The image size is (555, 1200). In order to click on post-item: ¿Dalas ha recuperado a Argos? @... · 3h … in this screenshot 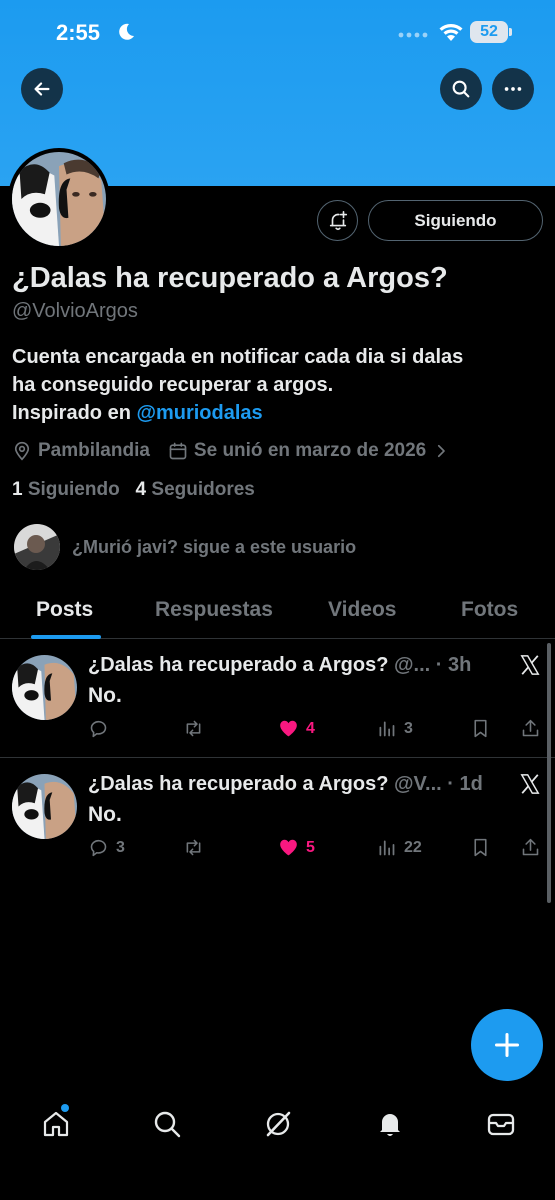, I will do `click(277, 699)`.